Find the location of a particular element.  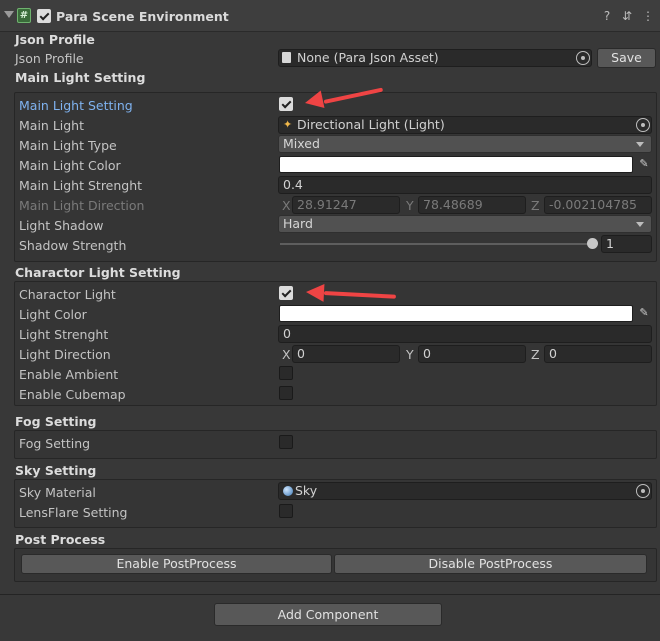

main-light-color-field is located at coordinates (456, 164).